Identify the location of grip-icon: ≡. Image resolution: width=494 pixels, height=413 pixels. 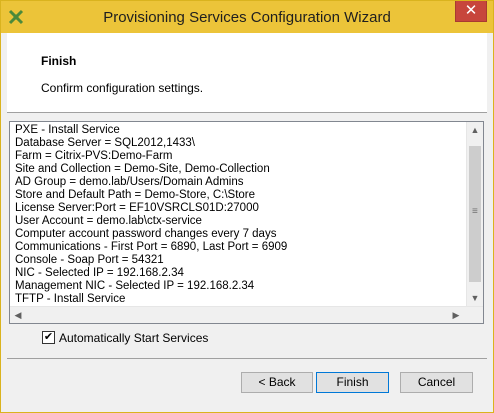
(475, 211).